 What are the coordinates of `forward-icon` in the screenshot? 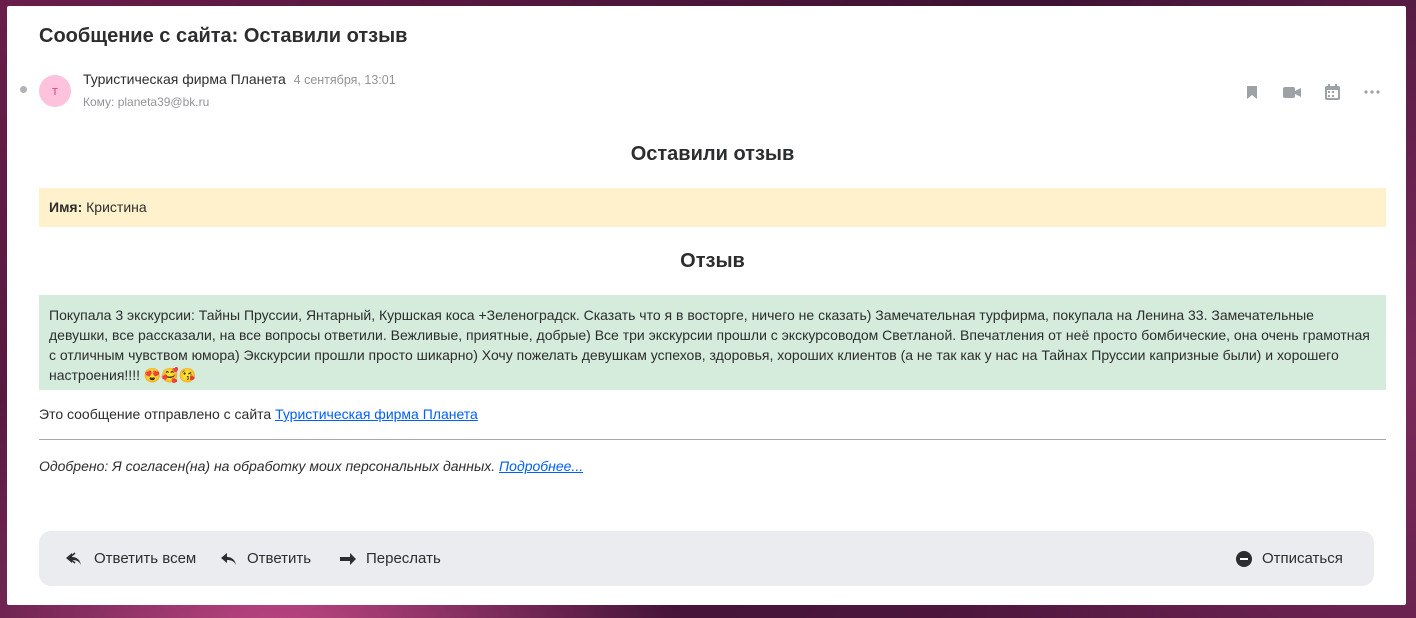 It's located at (348, 558).